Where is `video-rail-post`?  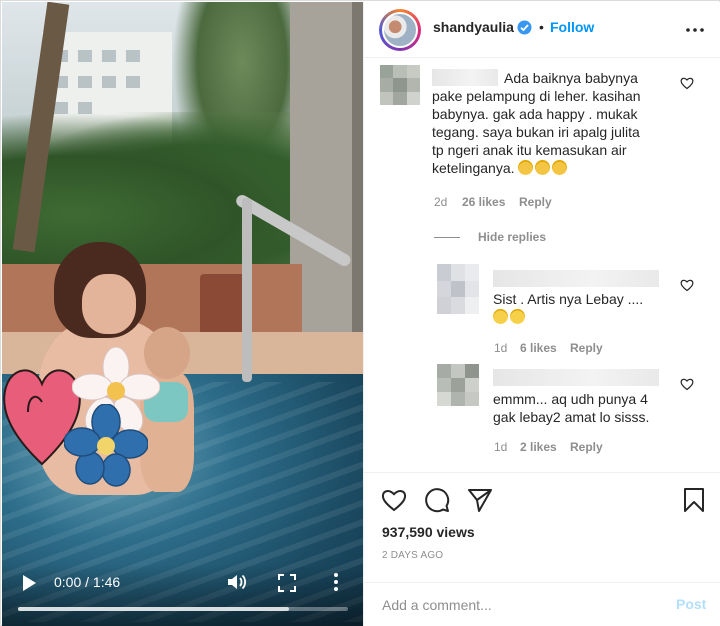 video-rail-post is located at coordinates (247, 290).